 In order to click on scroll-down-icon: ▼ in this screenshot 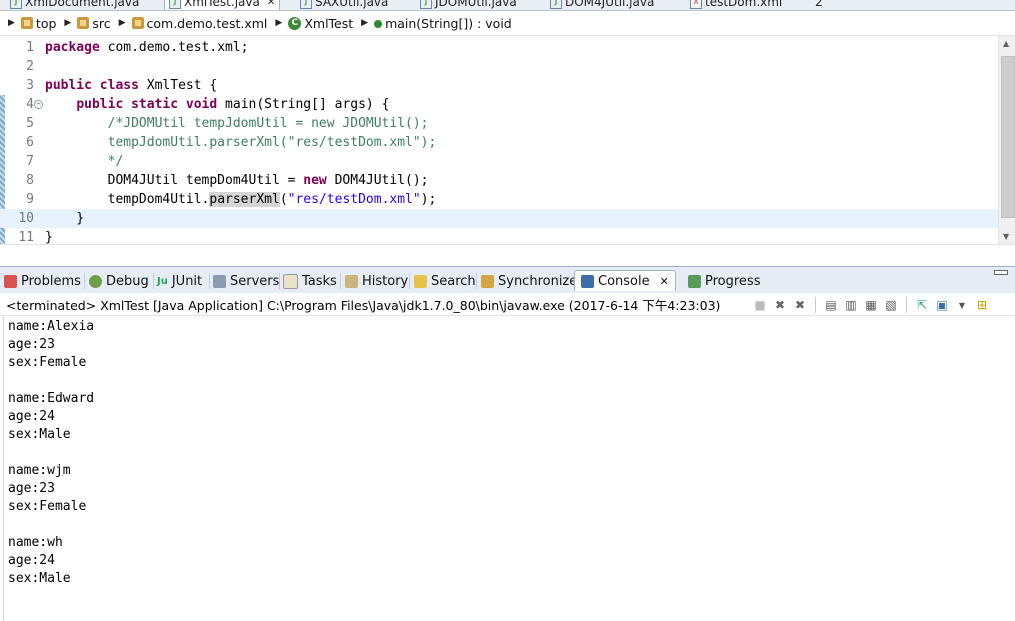, I will do `click(1006, 236)`.